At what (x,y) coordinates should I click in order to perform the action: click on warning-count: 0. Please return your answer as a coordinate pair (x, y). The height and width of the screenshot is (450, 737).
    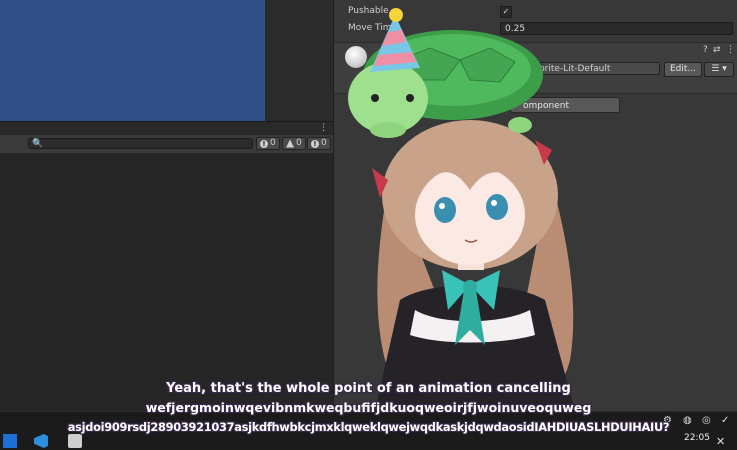
    Looking at the image, I should click on (299, 143).